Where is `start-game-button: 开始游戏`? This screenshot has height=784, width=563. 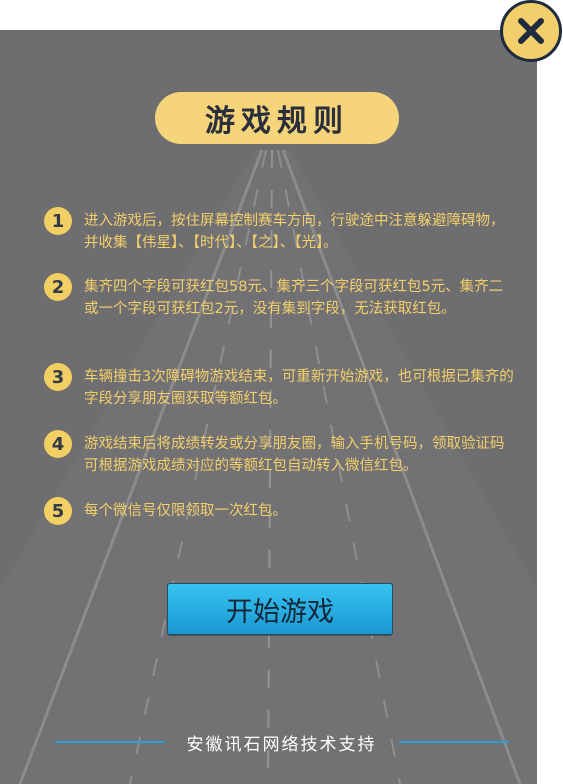
start-game-button: 开始游戏 is located at coordinates (280, 609).